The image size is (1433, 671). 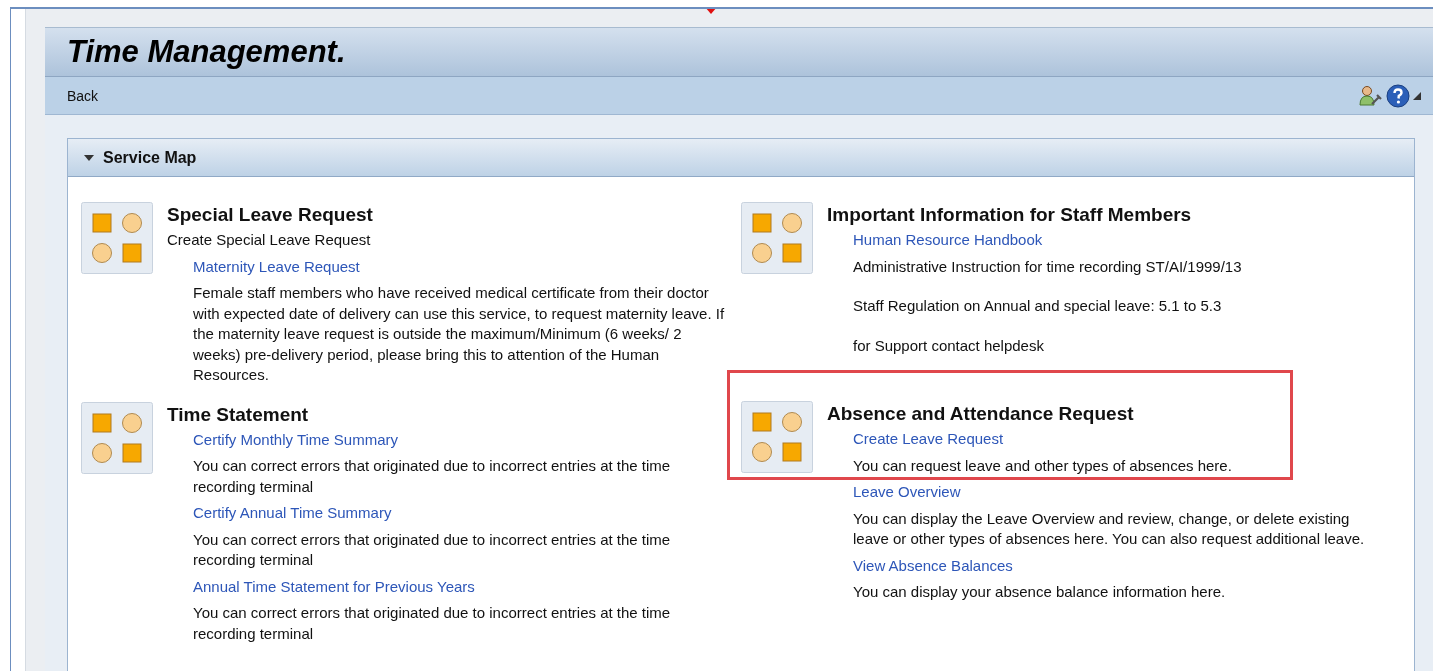 What do you see at coordinates (933, 565) in the screenshot?
I see `service-link: View Absence Balances` at bounding box center [933, 565].